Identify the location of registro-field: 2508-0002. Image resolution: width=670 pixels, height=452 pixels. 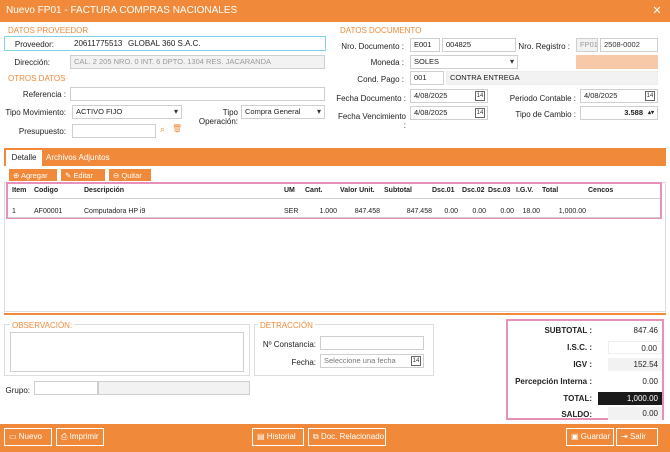
(629, 45).